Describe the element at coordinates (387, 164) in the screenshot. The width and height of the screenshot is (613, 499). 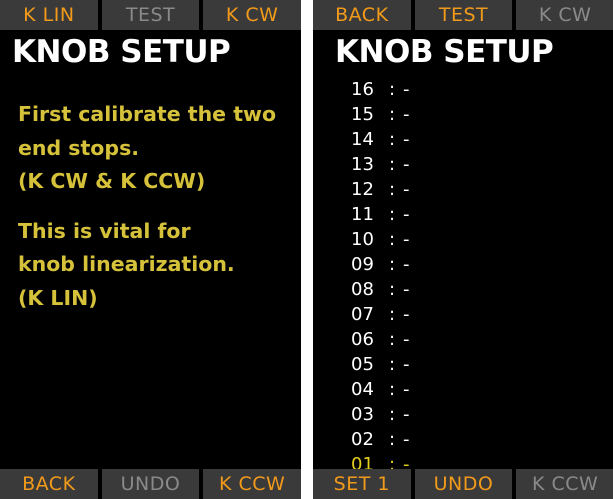
I see `calibration-point-row: 13: -` at that location.